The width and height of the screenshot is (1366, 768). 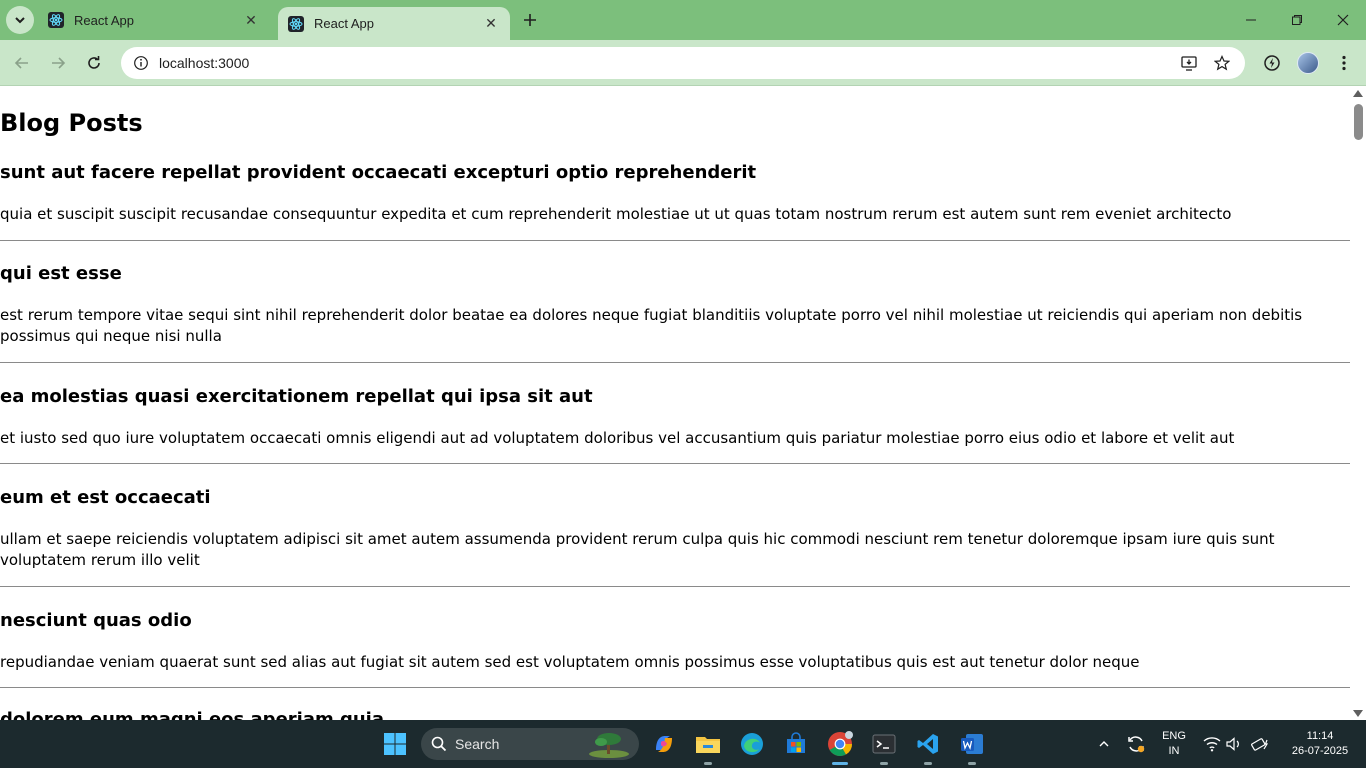 I want to click on minimize-button, so click(x=1251, y=20).